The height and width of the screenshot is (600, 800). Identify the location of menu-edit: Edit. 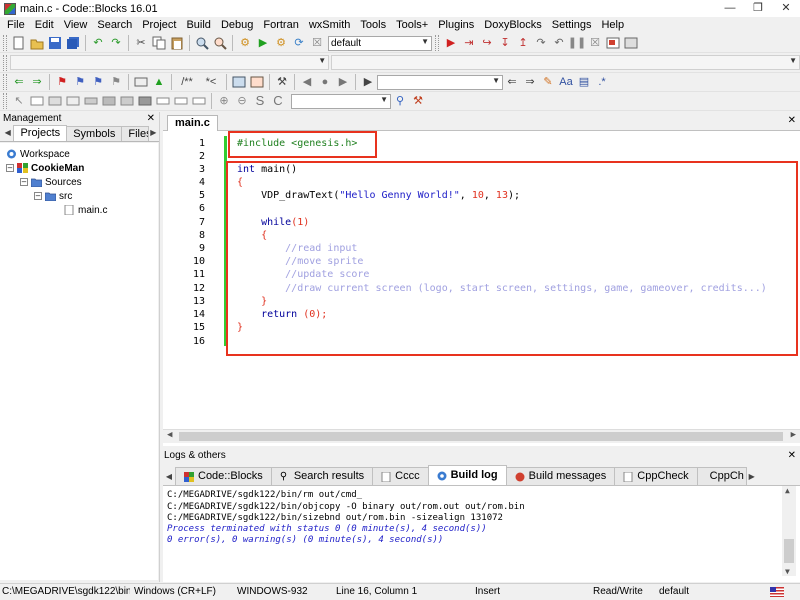
(44, 25).